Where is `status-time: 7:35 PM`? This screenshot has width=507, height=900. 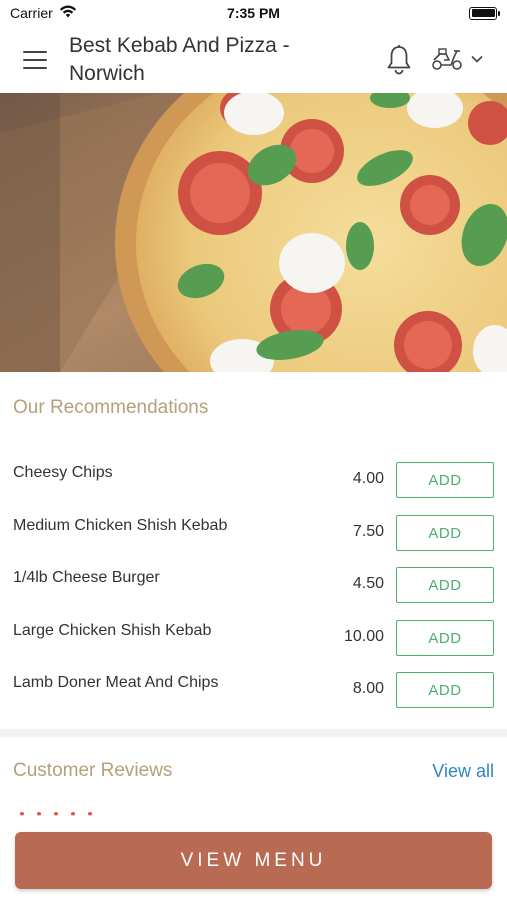
status-time: 7:35 PM is located at coordinates (253, 13).